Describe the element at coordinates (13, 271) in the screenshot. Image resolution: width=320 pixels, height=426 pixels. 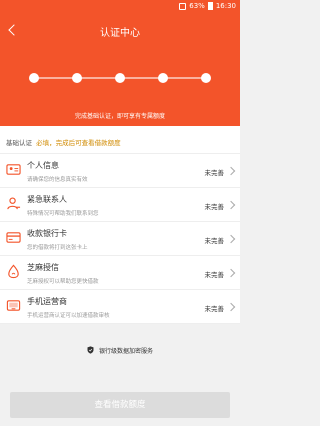
I see `sesame-credit-icon` at that location.